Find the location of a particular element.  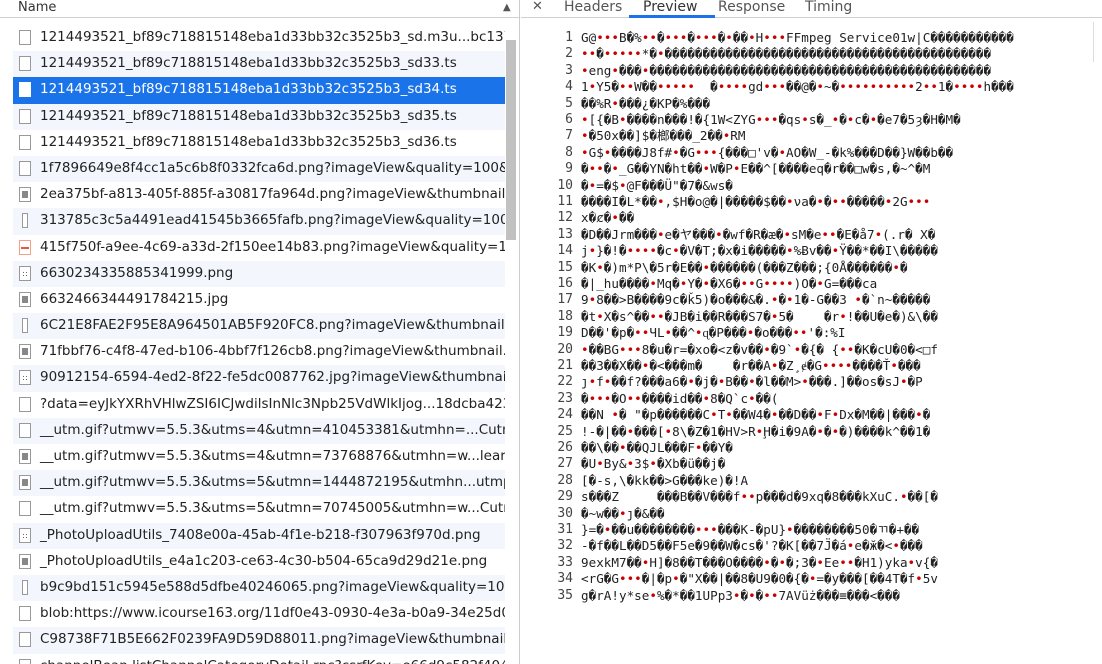

request-name: 6630234335885341999.png is located at coordinates (137, 272).